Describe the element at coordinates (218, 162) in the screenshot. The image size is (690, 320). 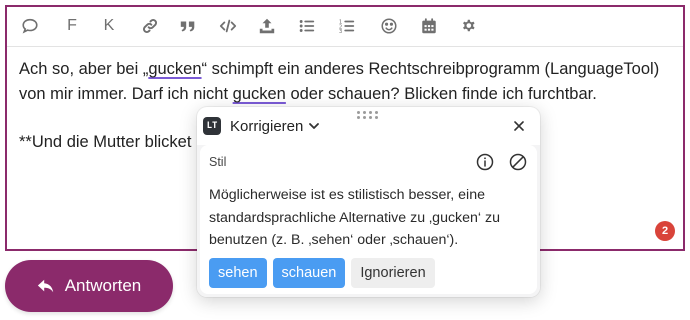
I see `category-label: Stil` at that location.